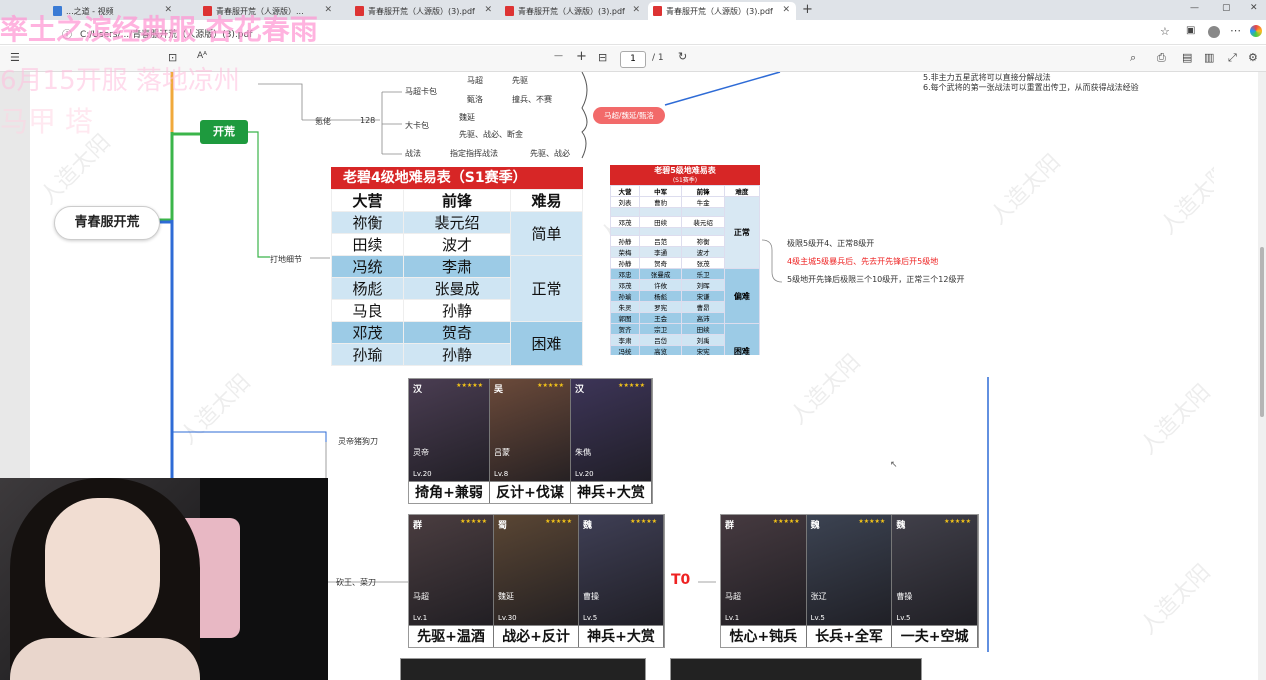 The image size is (1266, 680). I want to click on table4-cell: 波才, so click(457, 244).